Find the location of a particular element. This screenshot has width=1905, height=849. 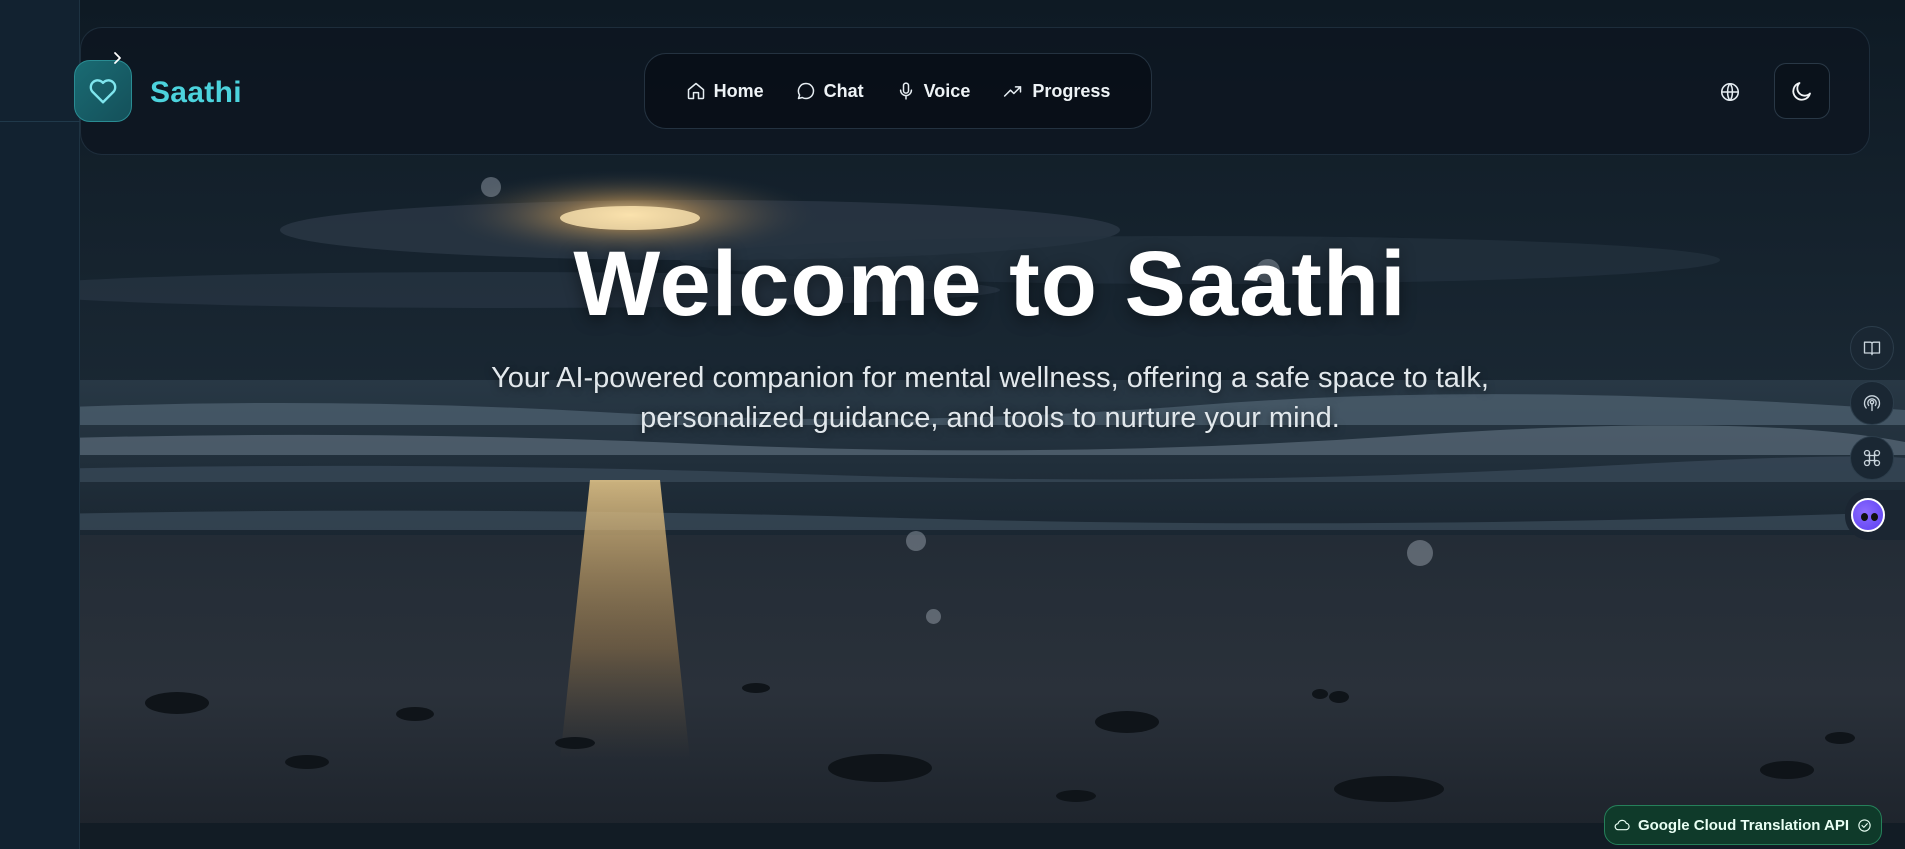

book-icon is located at coordinates (1872, 348).